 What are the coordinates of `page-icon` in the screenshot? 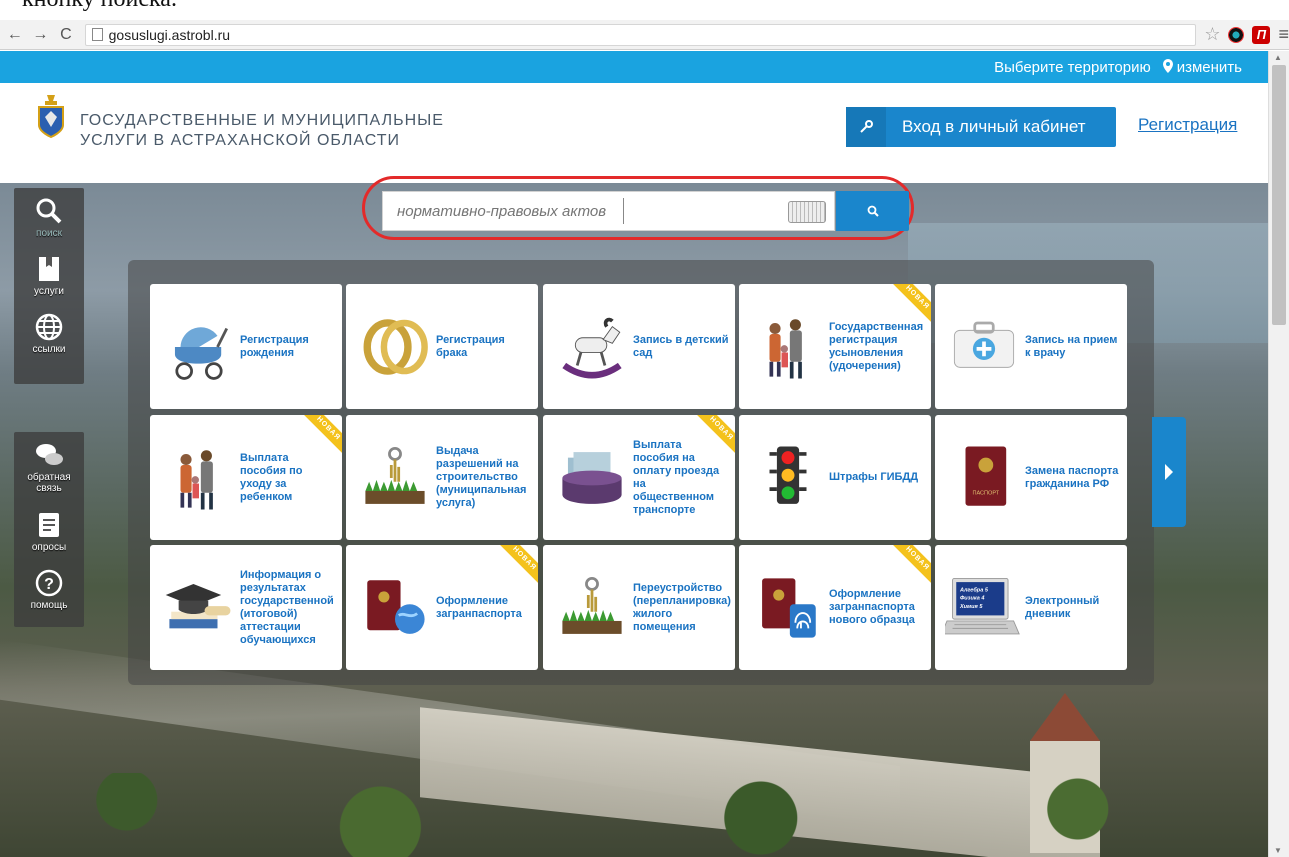 It's located at (97, 34).